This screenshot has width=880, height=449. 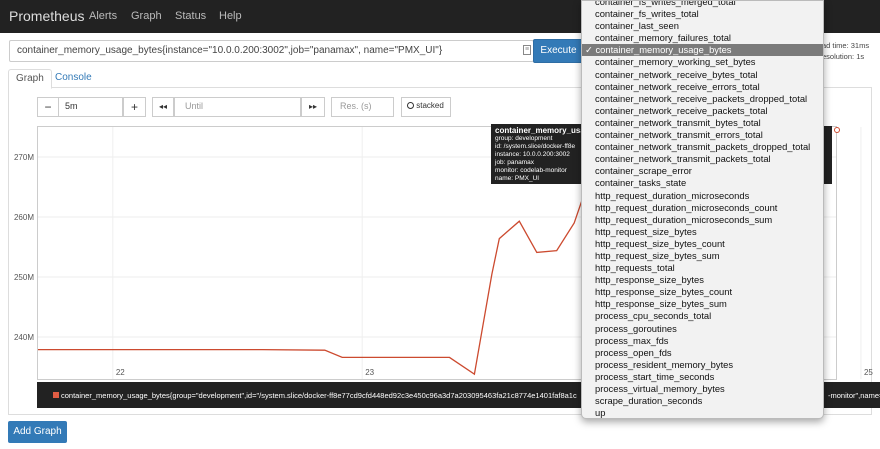 I want to click on autocomplete-item: process_max_fds, so click(x=702, y=341).